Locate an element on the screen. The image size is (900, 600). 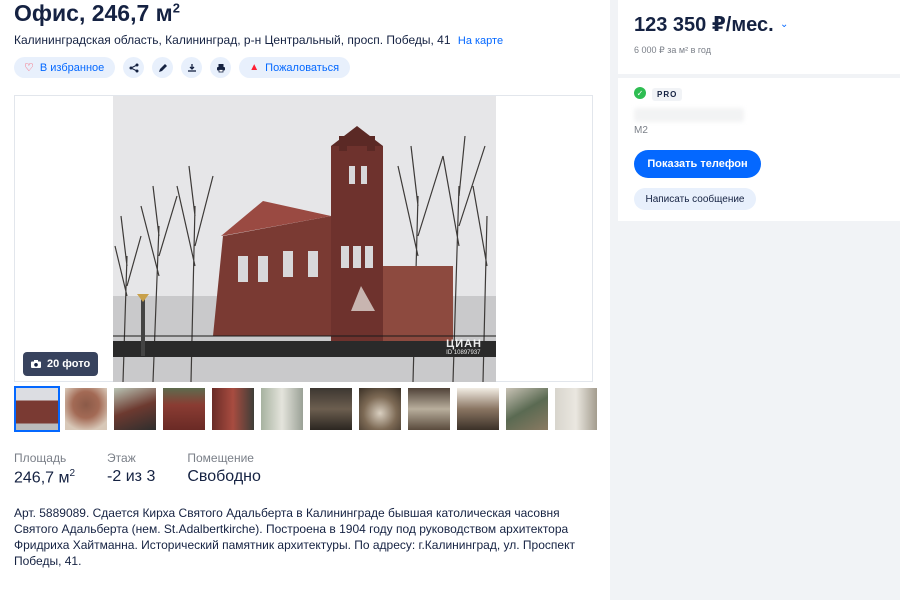
agent-subtitle: М2 is located at coordinates (641, 130).